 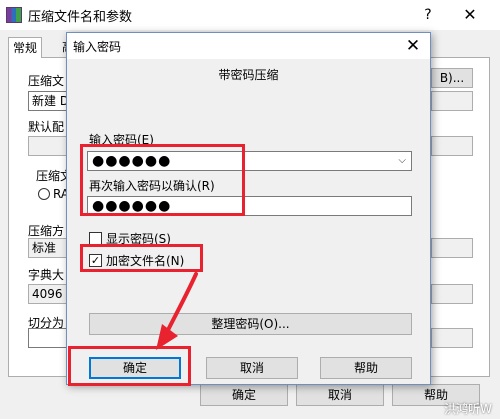 What do you see at coordinates (428, 15) in the screenshot?
I see `background-help-button: ?` at bounding box center [428, 15].